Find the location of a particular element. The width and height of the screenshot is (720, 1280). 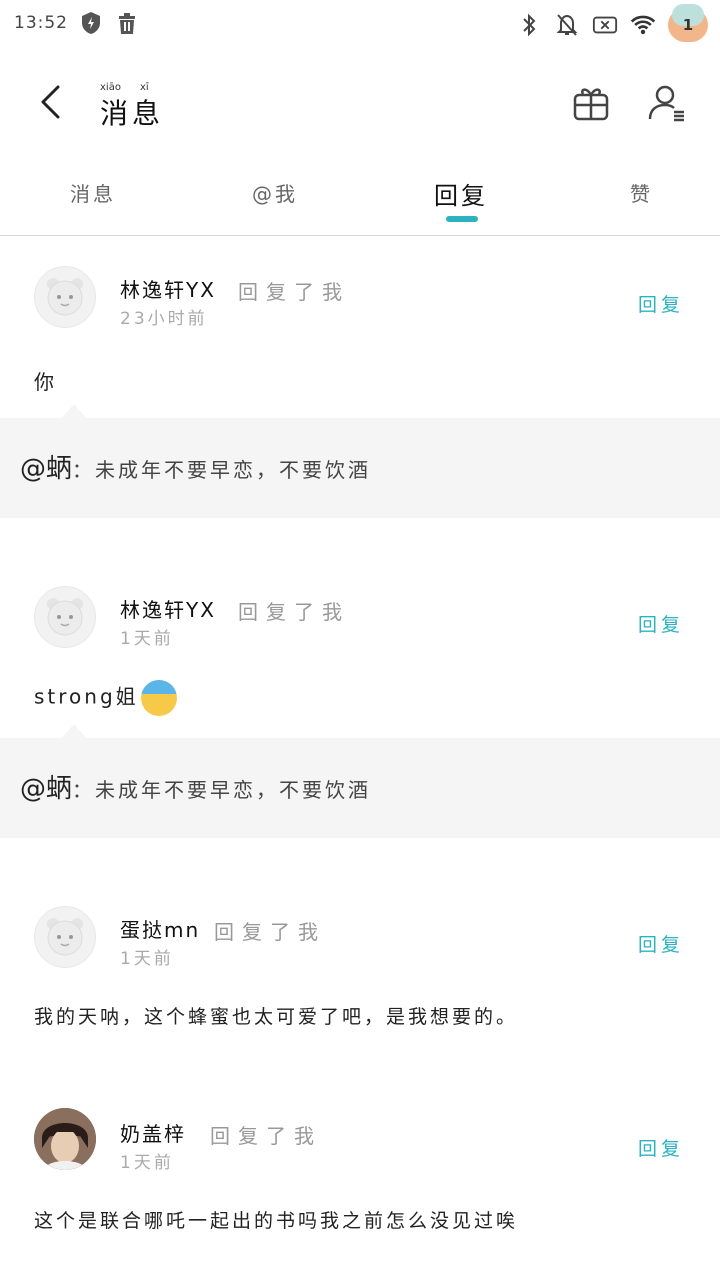

tab-replies: 回复 is located at coordinates (461, 193).